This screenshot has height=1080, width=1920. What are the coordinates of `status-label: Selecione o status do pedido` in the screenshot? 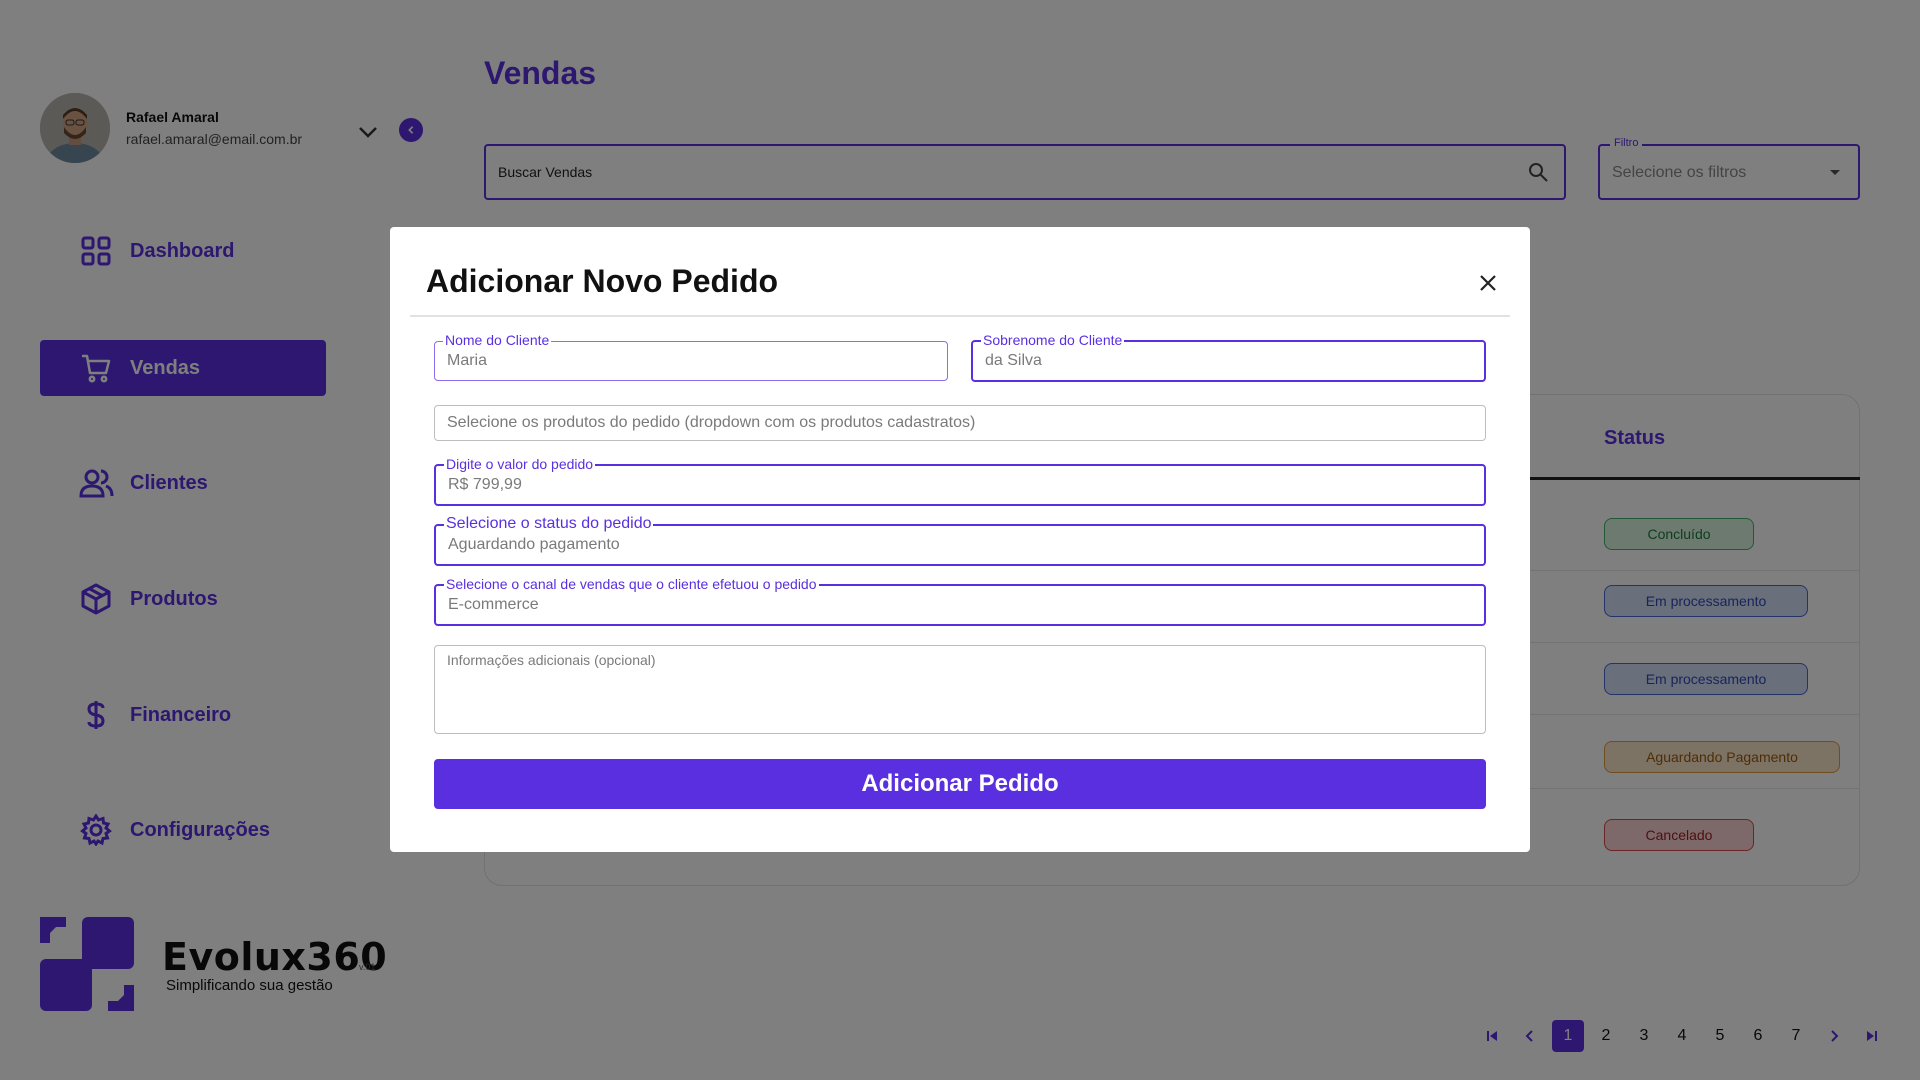 It's located at (549, 523).